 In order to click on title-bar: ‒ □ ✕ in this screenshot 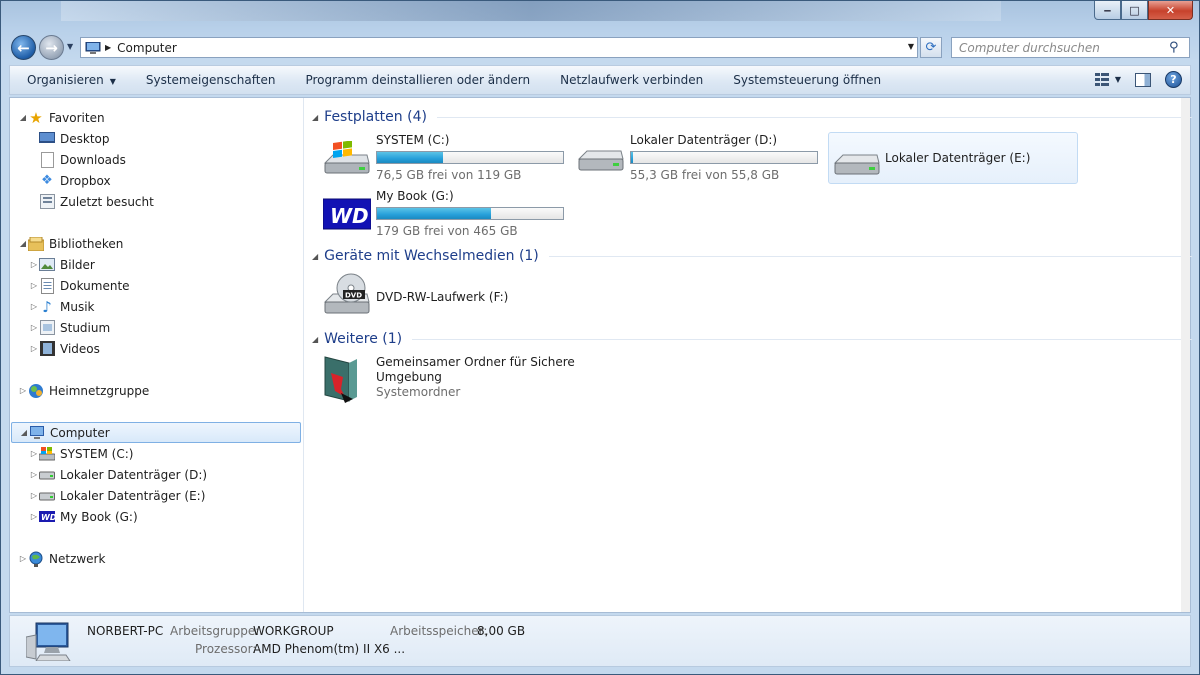, I will do `click(600, 16)`.